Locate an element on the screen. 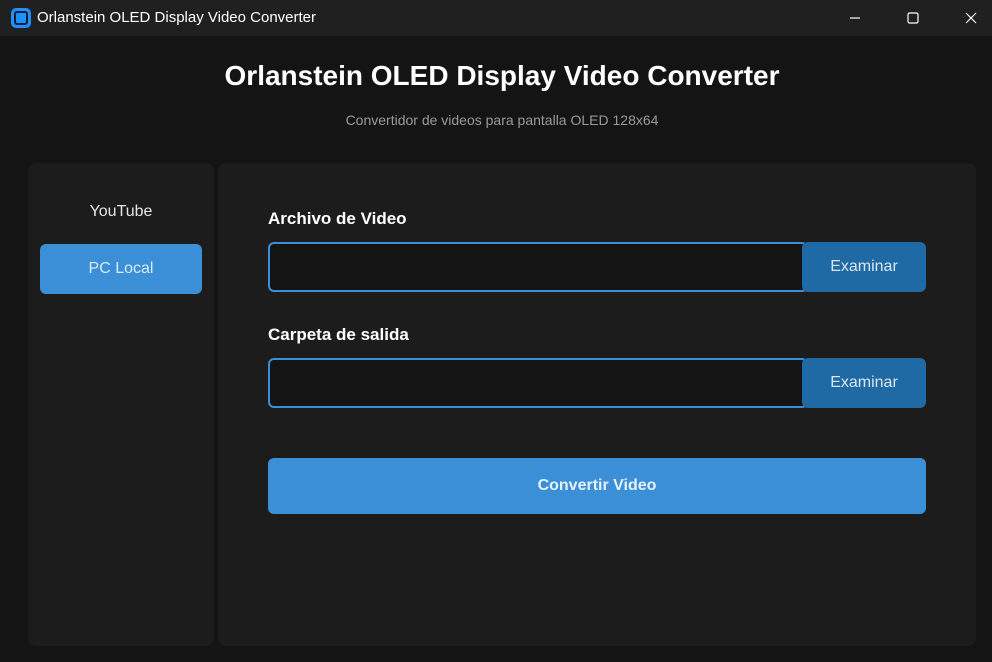 This screenshot has height=662, width=992. title-bar: Orlanstein OLED Display Video Converter is located at coordinates (496, 18).